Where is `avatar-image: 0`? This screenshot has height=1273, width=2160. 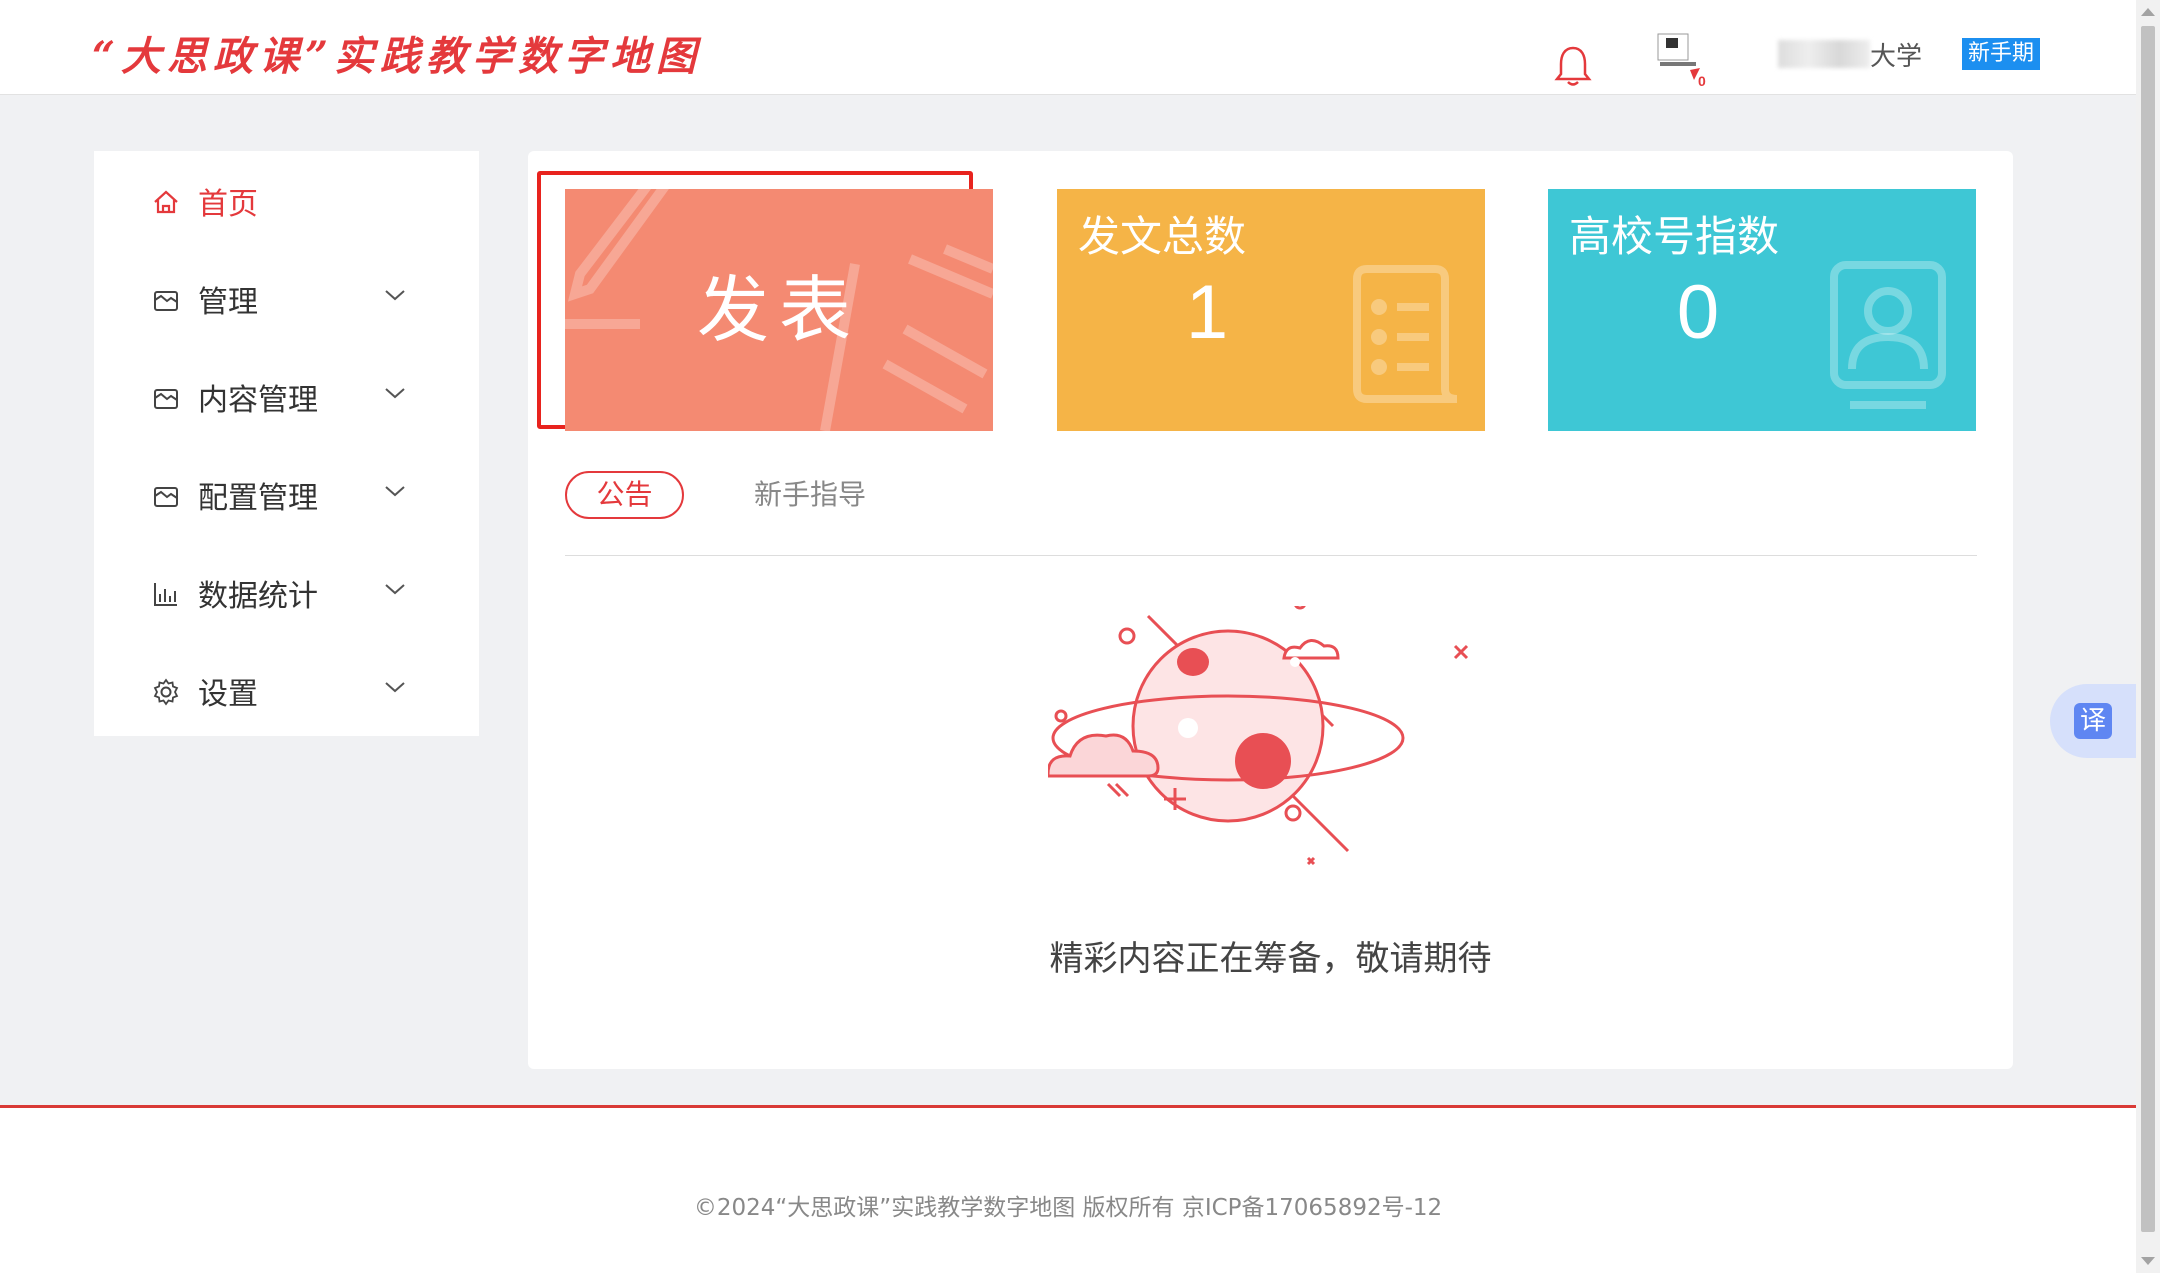 avatar-image: 0 is located at coordinates (1681, 61).